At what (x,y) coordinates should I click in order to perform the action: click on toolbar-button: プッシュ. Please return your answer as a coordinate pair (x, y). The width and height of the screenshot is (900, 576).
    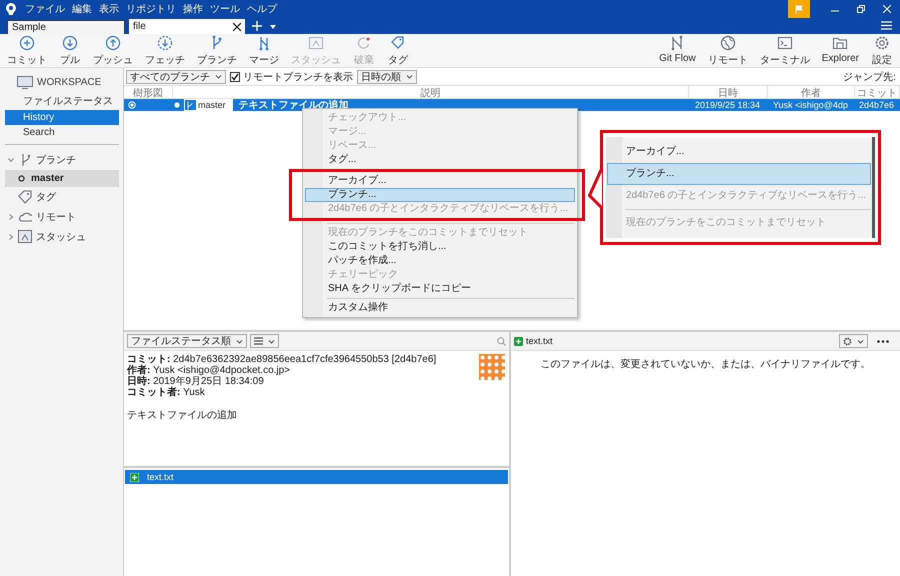
    Looking at the image, I should click on (113, 50).